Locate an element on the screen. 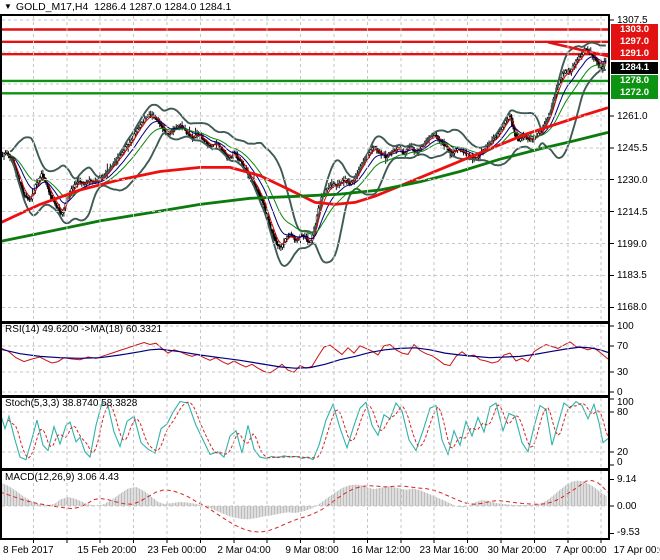  stochastic-indicator-label: Stoch(5,3,3) 38.8740 58.3828 is located at coordinates (71, 403).